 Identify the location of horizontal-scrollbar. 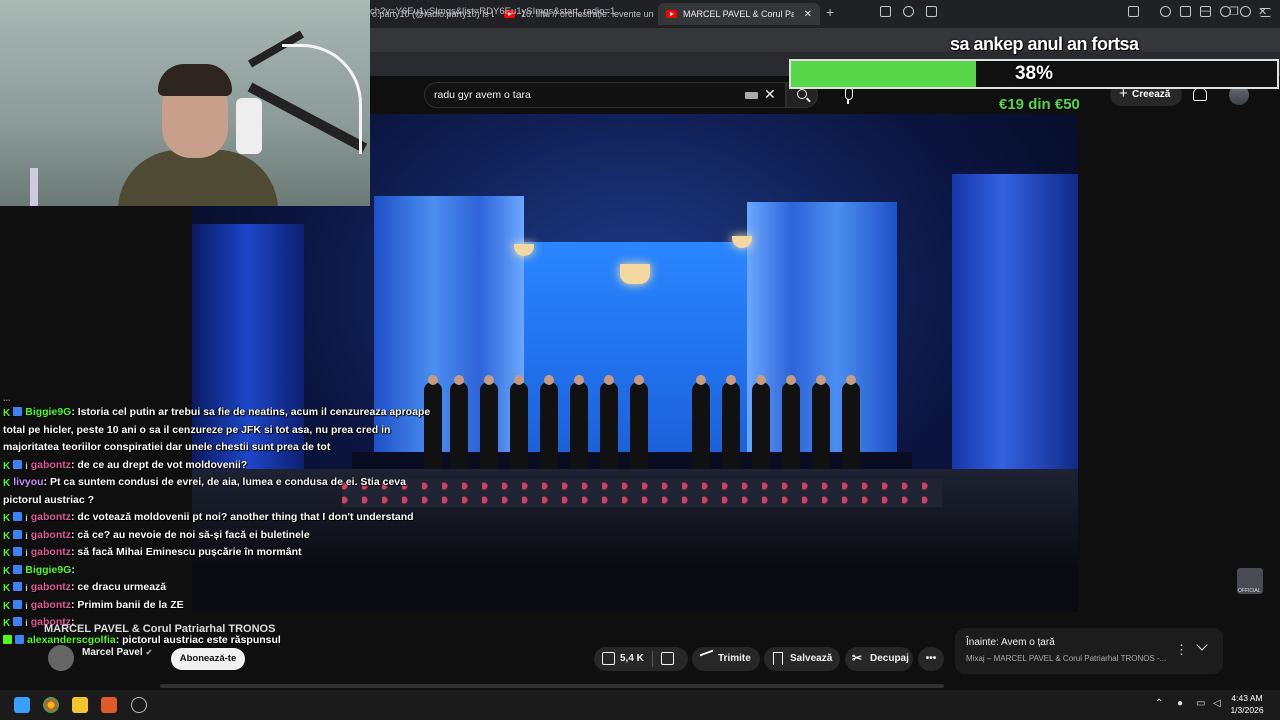
(552, 686).